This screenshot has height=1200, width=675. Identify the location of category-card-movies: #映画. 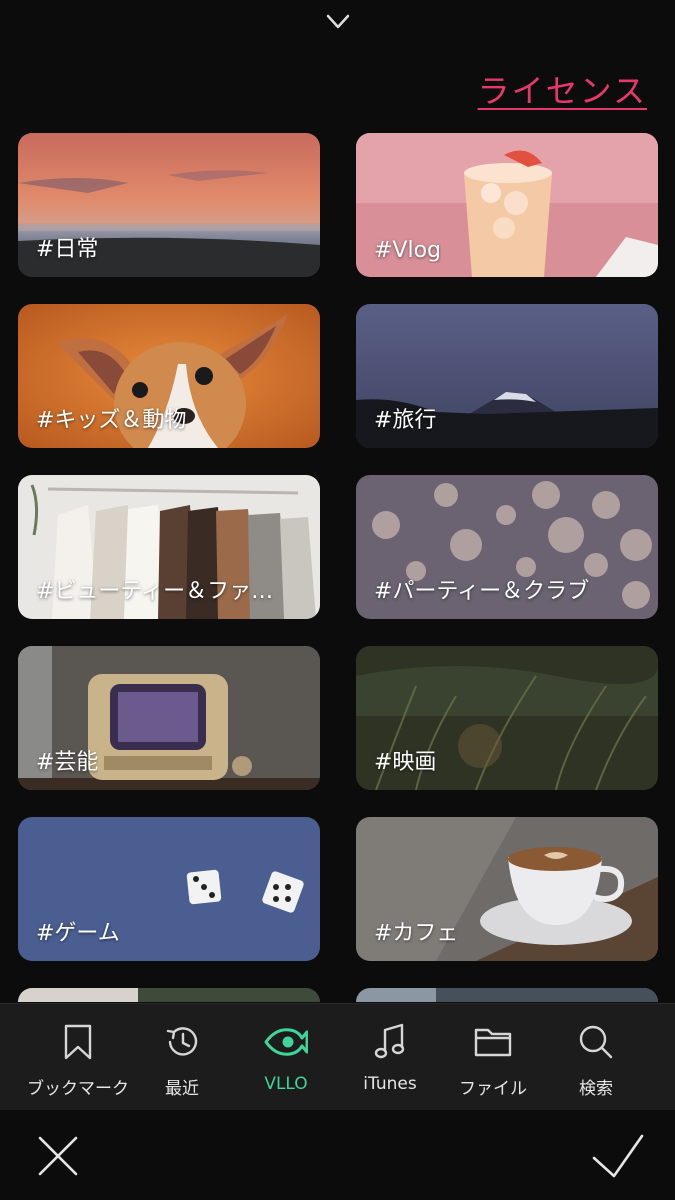
(507, 718).